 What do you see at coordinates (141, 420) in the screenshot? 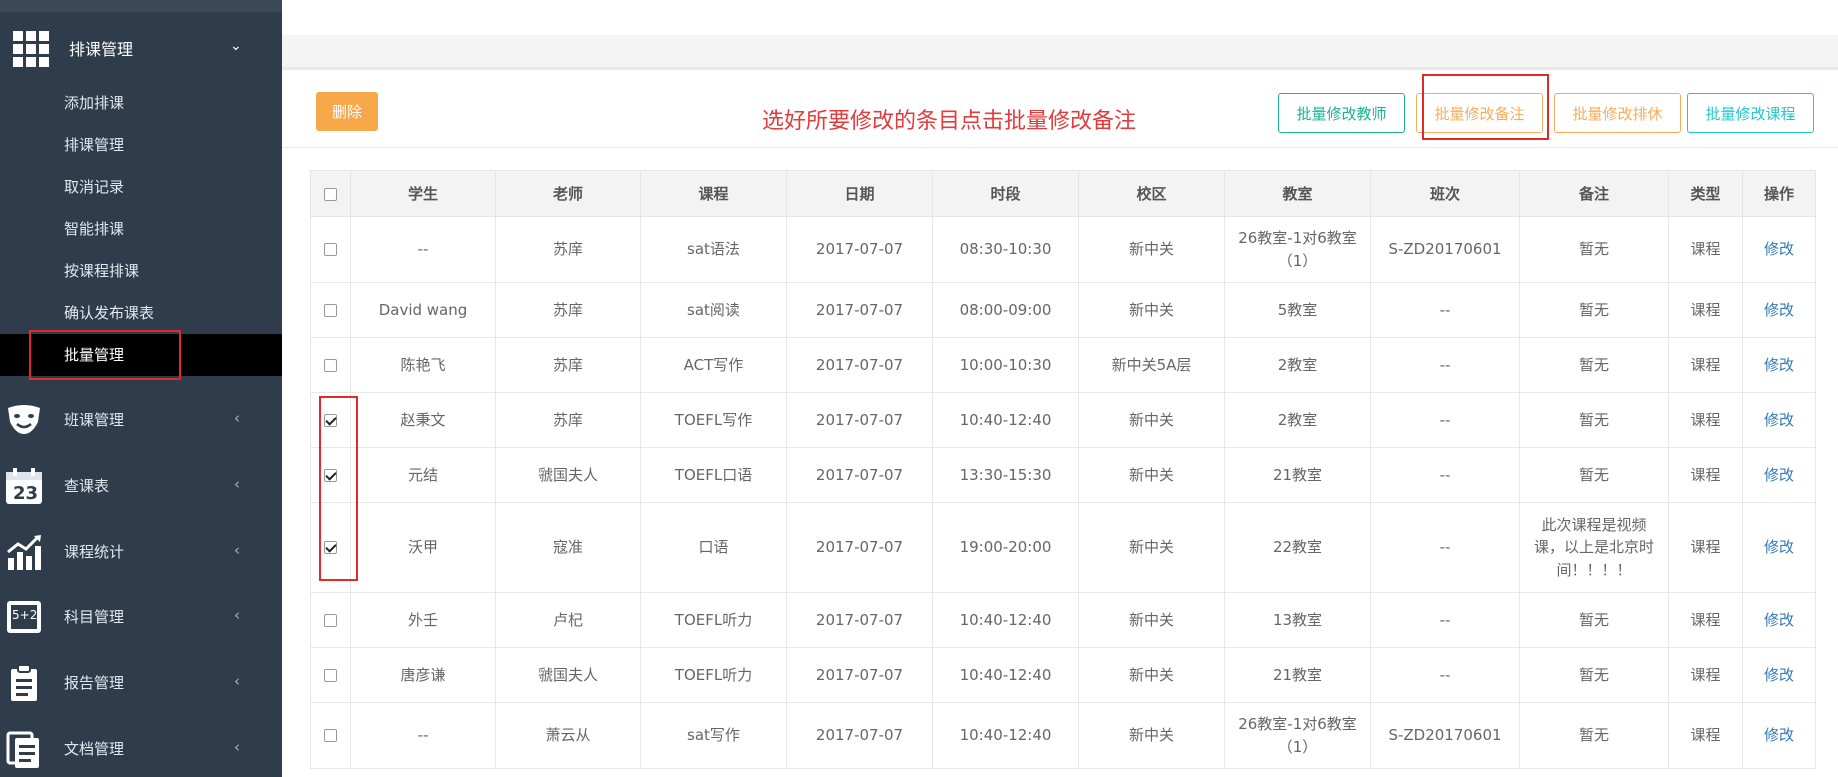
I see `sidebar-item-class-manage: 班课管理 ‹` at bounding box center [141, 420].